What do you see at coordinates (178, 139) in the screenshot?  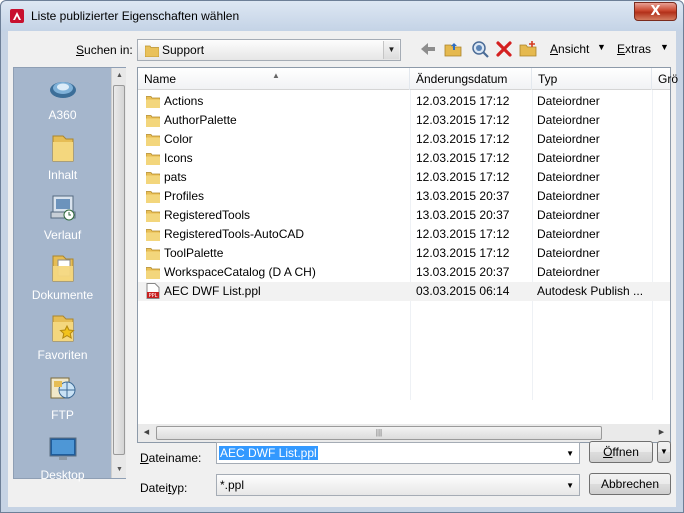 I see `file-name: Color` at bounding box center [178, 139].